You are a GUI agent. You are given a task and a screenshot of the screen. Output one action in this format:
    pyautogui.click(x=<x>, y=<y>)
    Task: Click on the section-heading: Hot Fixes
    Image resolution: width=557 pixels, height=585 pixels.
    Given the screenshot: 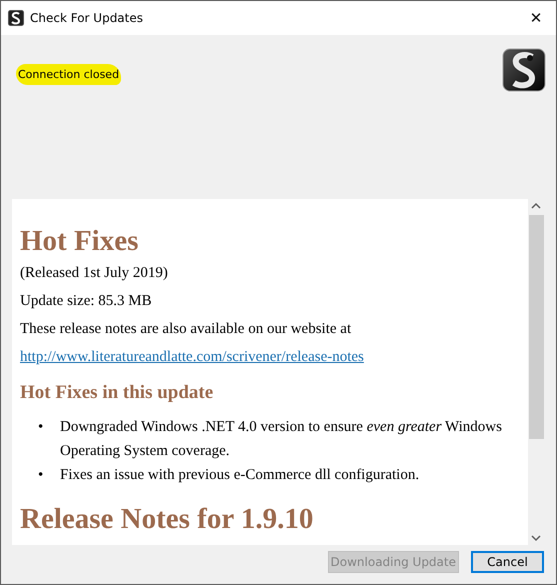 What is the action you would take?
    pyautogui.click(x=80, y=241)
    